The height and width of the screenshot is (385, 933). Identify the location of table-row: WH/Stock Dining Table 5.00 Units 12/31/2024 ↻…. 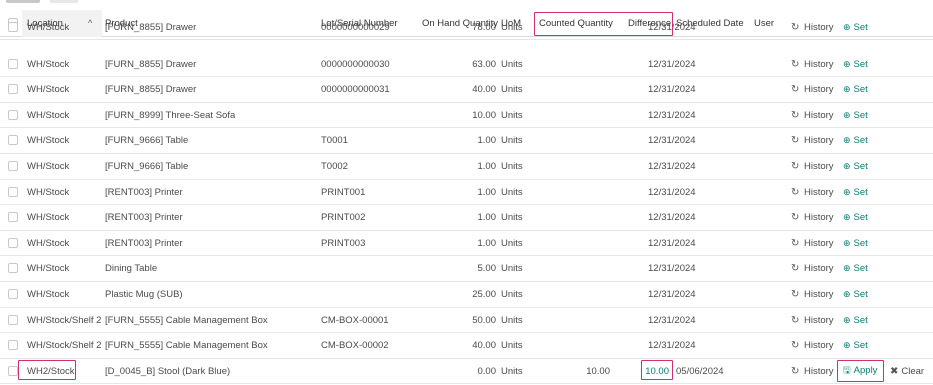
(466, 269).